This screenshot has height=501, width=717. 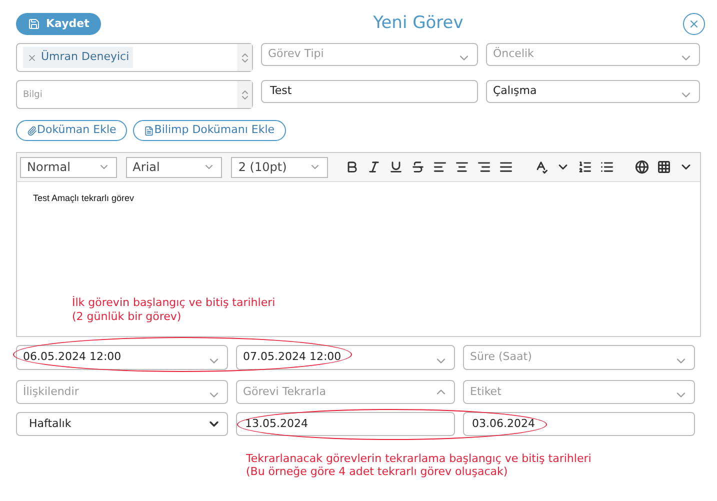 What do you see at coordinates (541, 167) in the screenshot?
I see `spellcheck-icon` at bounding box center [541, 167].